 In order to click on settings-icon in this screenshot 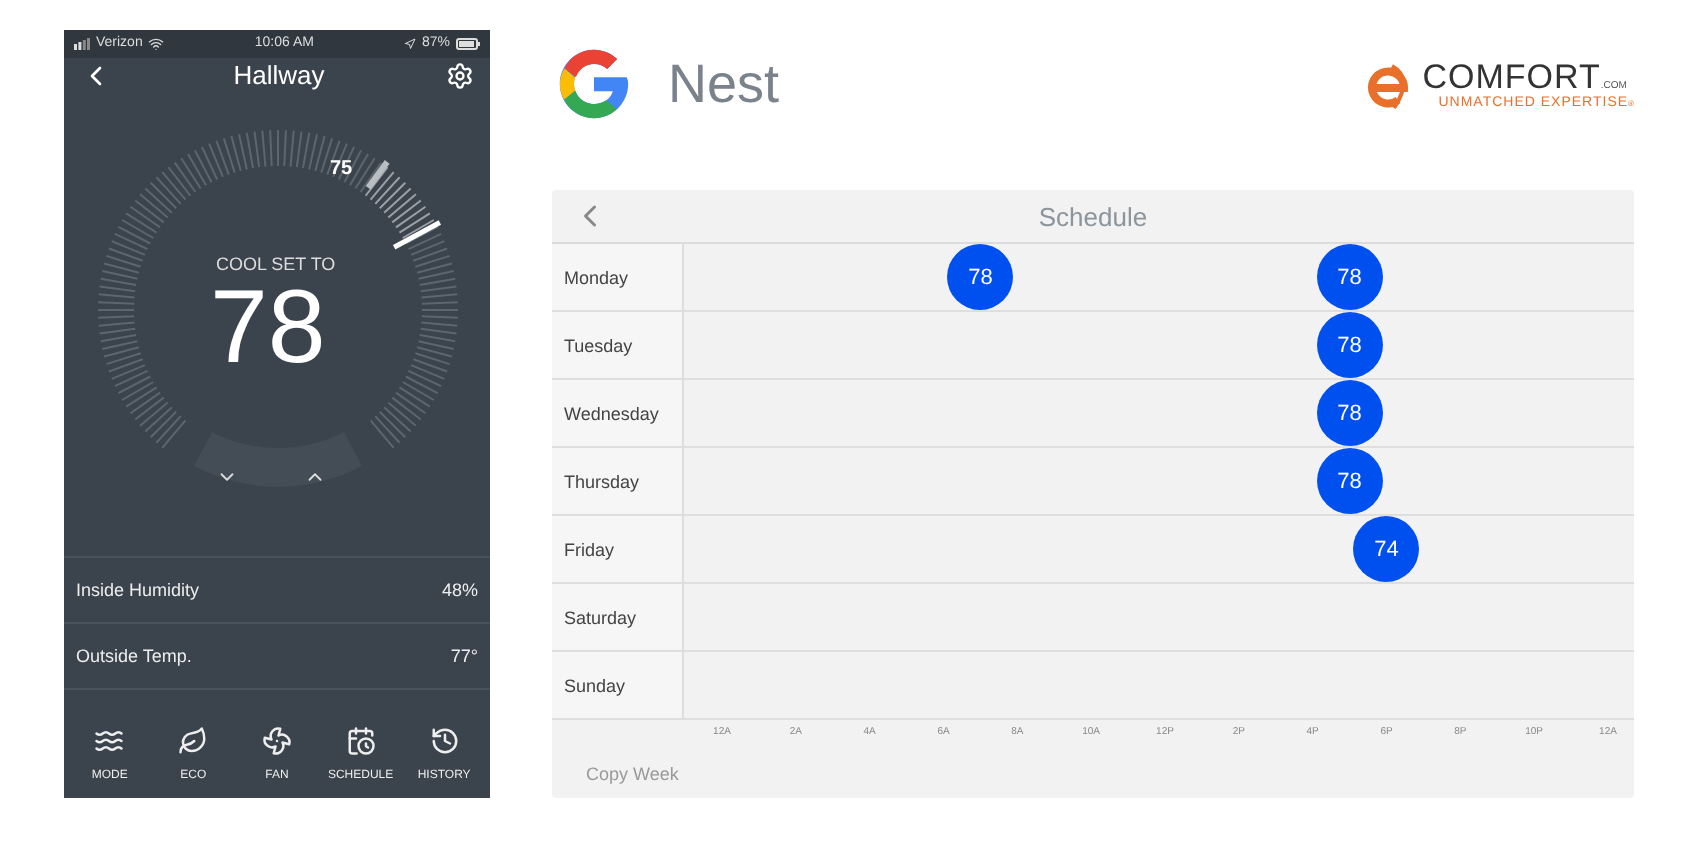, I will do `click(459, 75)`.